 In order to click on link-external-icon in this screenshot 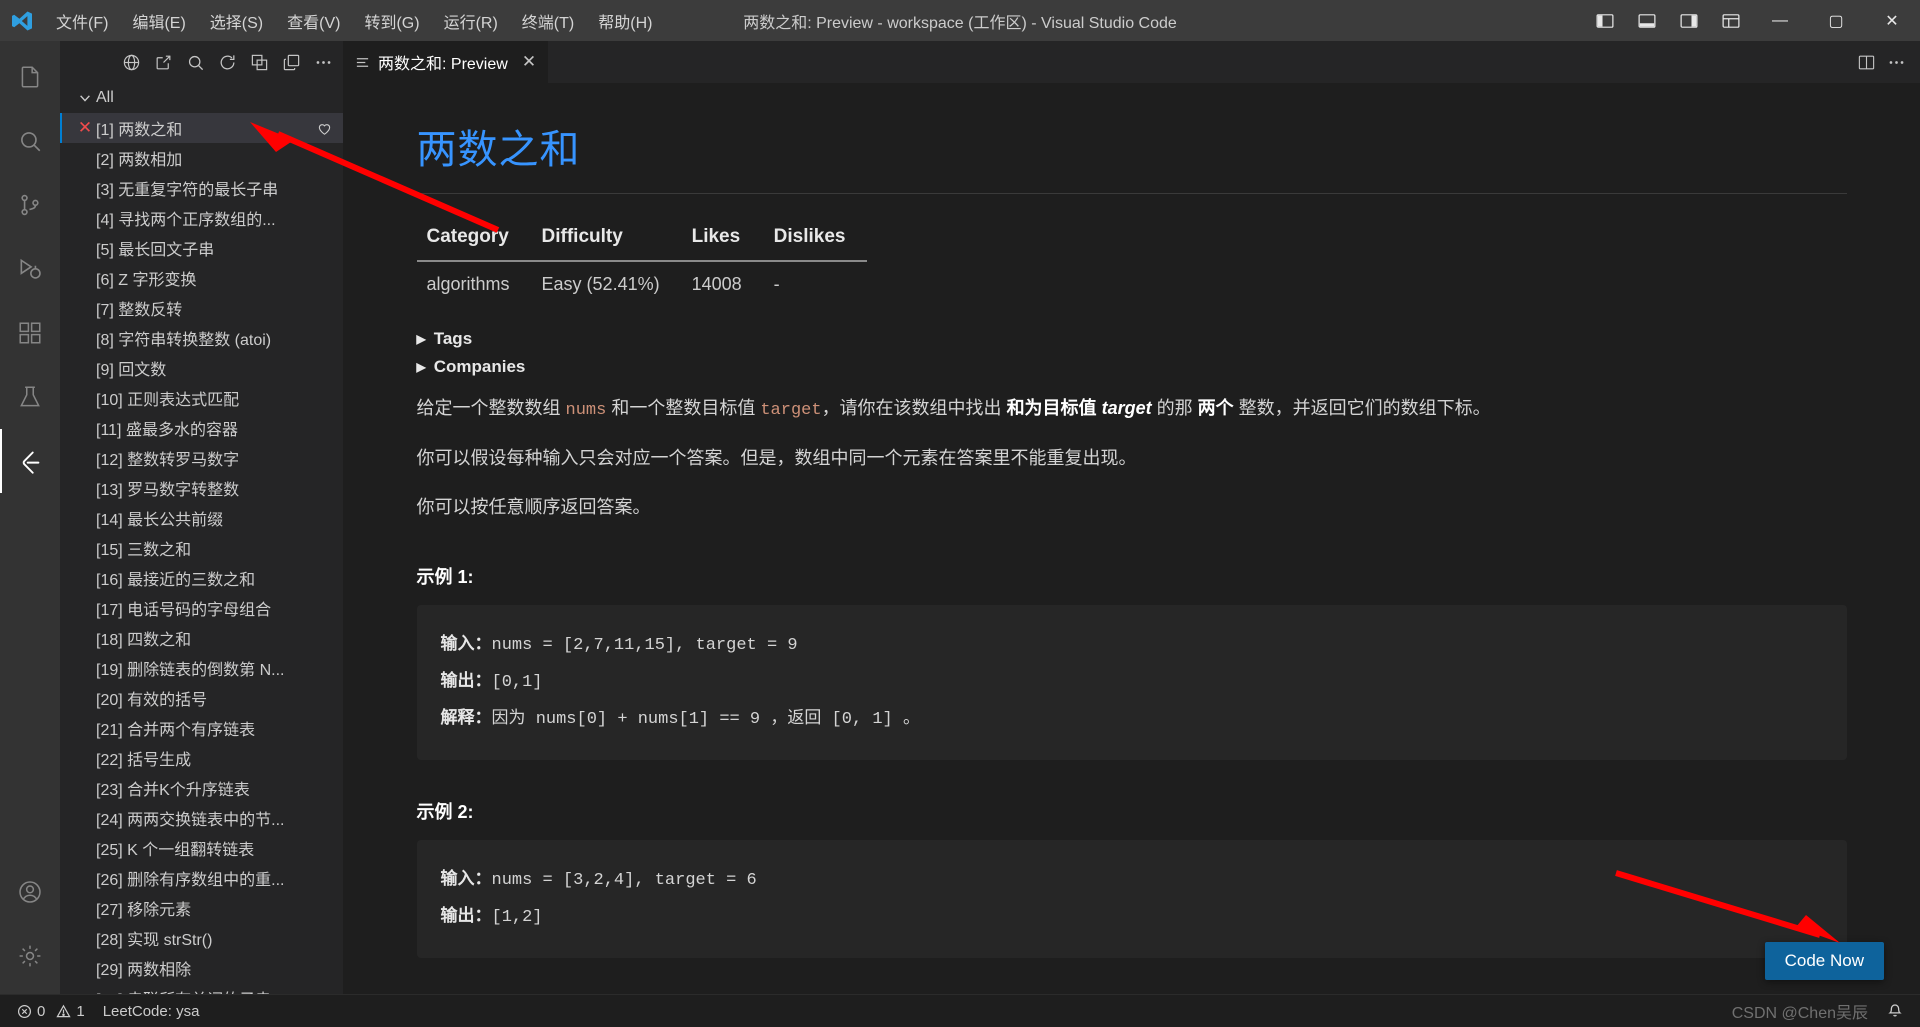, I will do `click(163, 62)`.